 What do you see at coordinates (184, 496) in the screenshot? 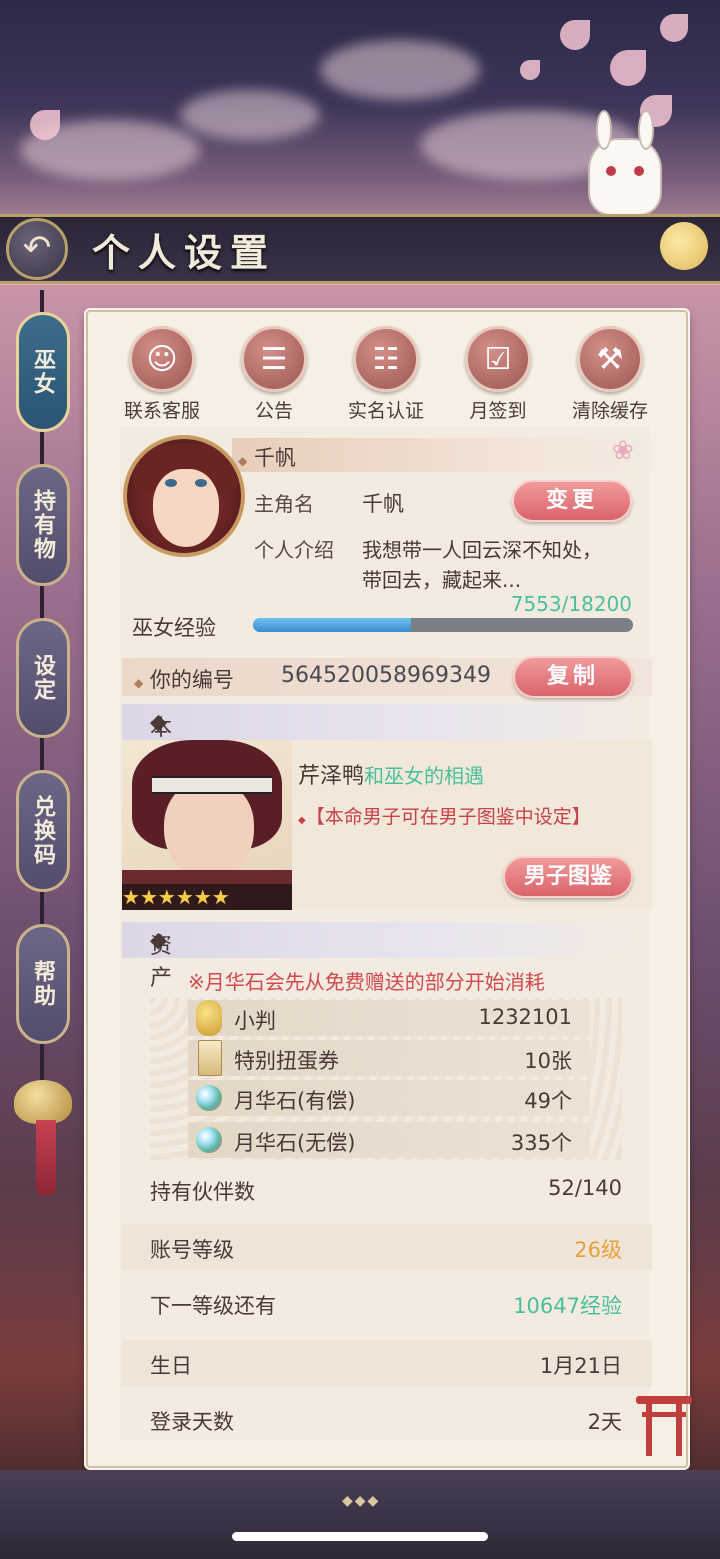
I see `avatar` at bounding box center [184, 496].